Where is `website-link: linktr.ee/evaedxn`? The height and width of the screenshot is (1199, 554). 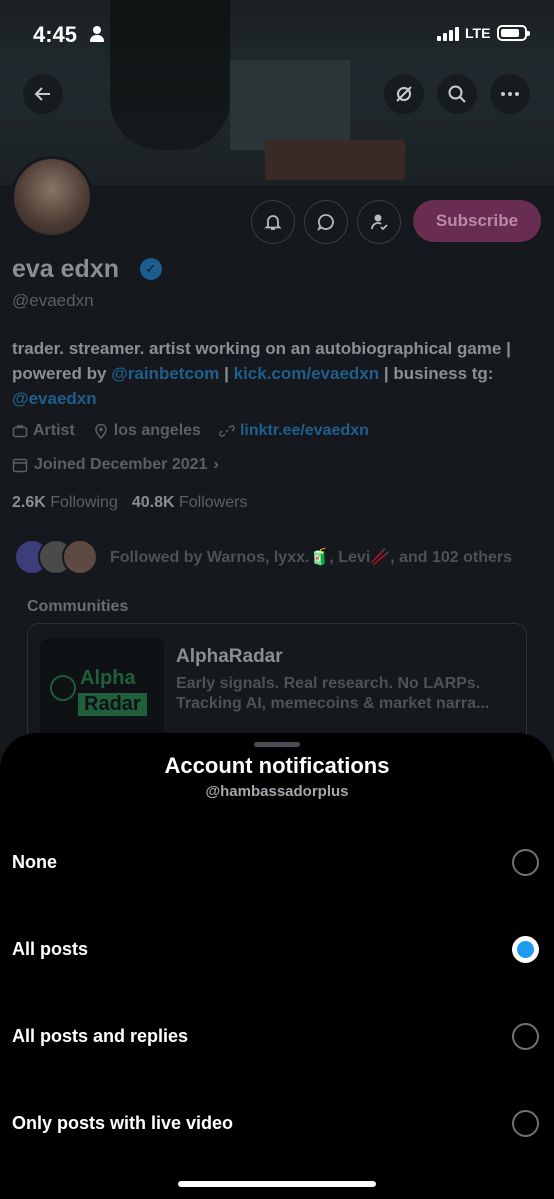 website-link: linktr.ee/evaedxn is located at coordinates (304, 431).